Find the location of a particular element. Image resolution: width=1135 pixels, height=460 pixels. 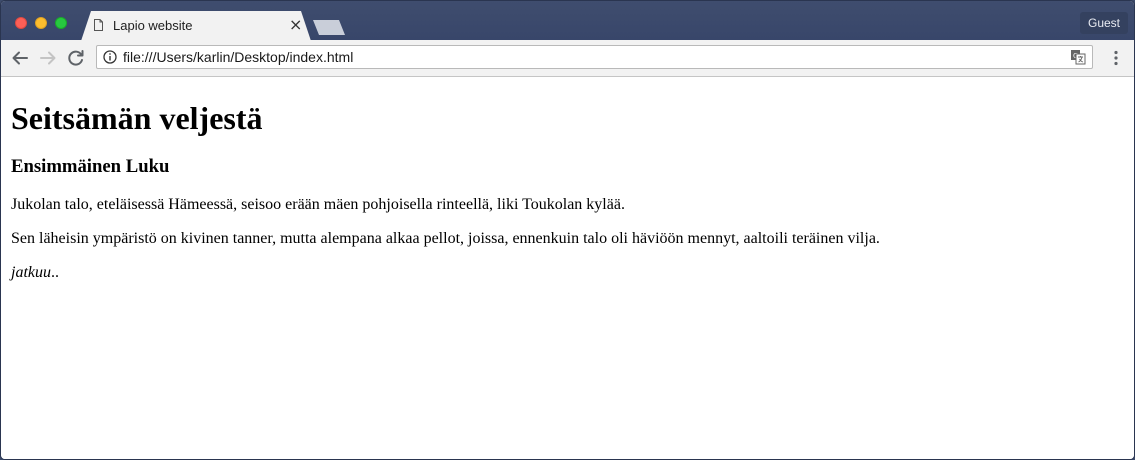

arrow-right-icon is located at coordinates (48, 58).